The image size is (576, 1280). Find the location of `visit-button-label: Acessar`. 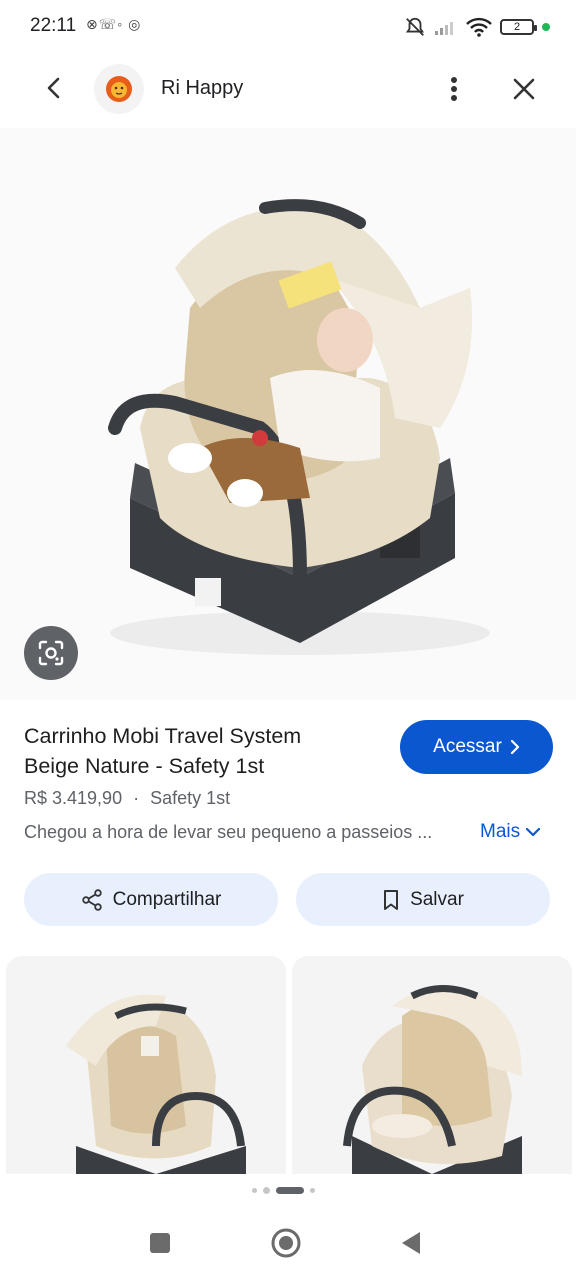

visit-button-label: Acessar is located at coordinates (467, 746).